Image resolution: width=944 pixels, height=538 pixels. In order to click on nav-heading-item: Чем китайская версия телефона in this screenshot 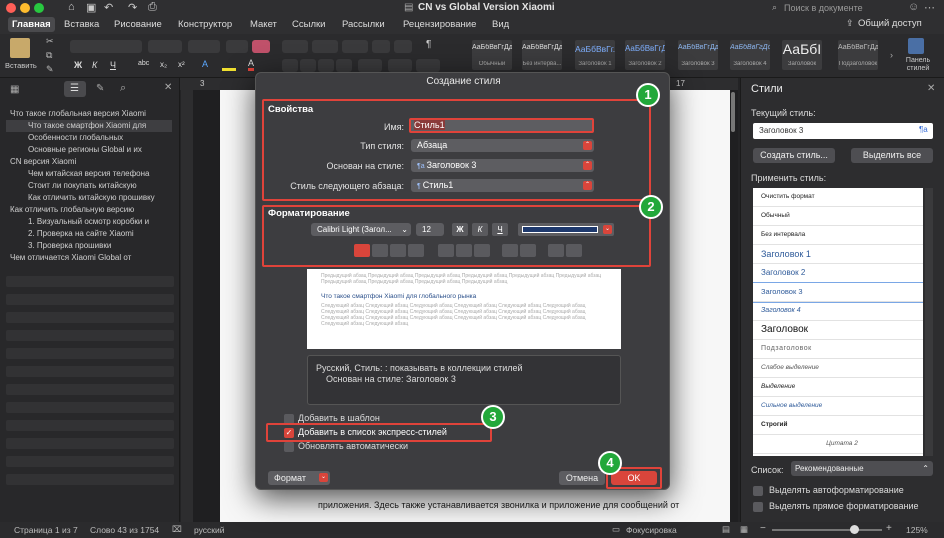, I will do `click(89, 174)`.